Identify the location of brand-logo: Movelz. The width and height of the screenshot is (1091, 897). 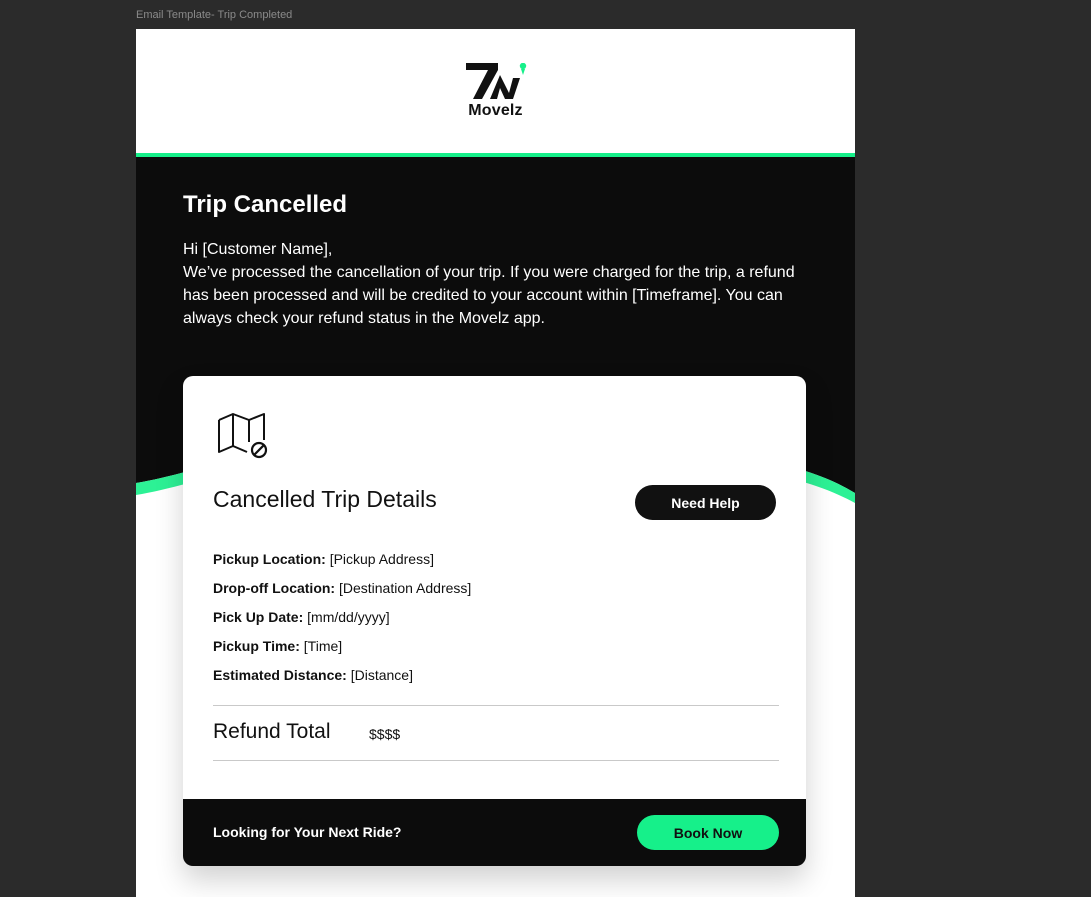
(496, 91).